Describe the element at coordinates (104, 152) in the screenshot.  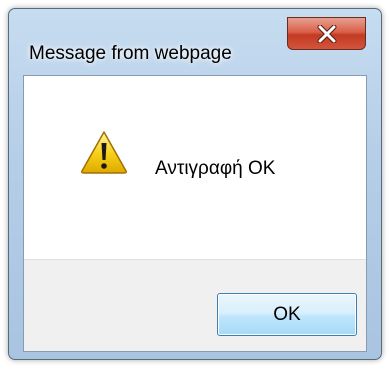
I see `warning-icon` at that location.